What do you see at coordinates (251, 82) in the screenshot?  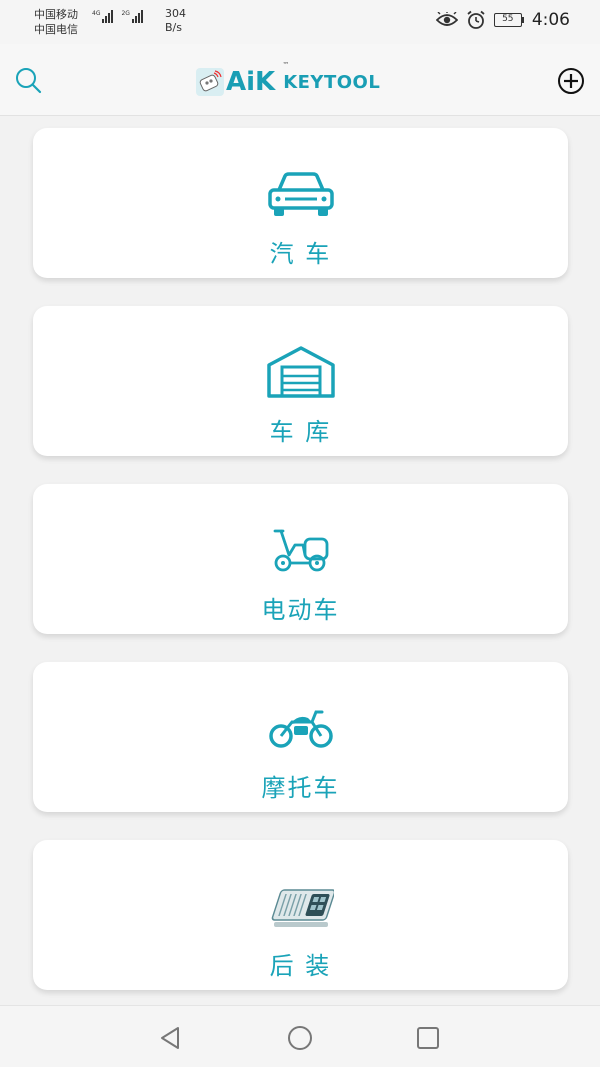 I see `logo-aik-text: AiK` at bounding box center [251, 82].